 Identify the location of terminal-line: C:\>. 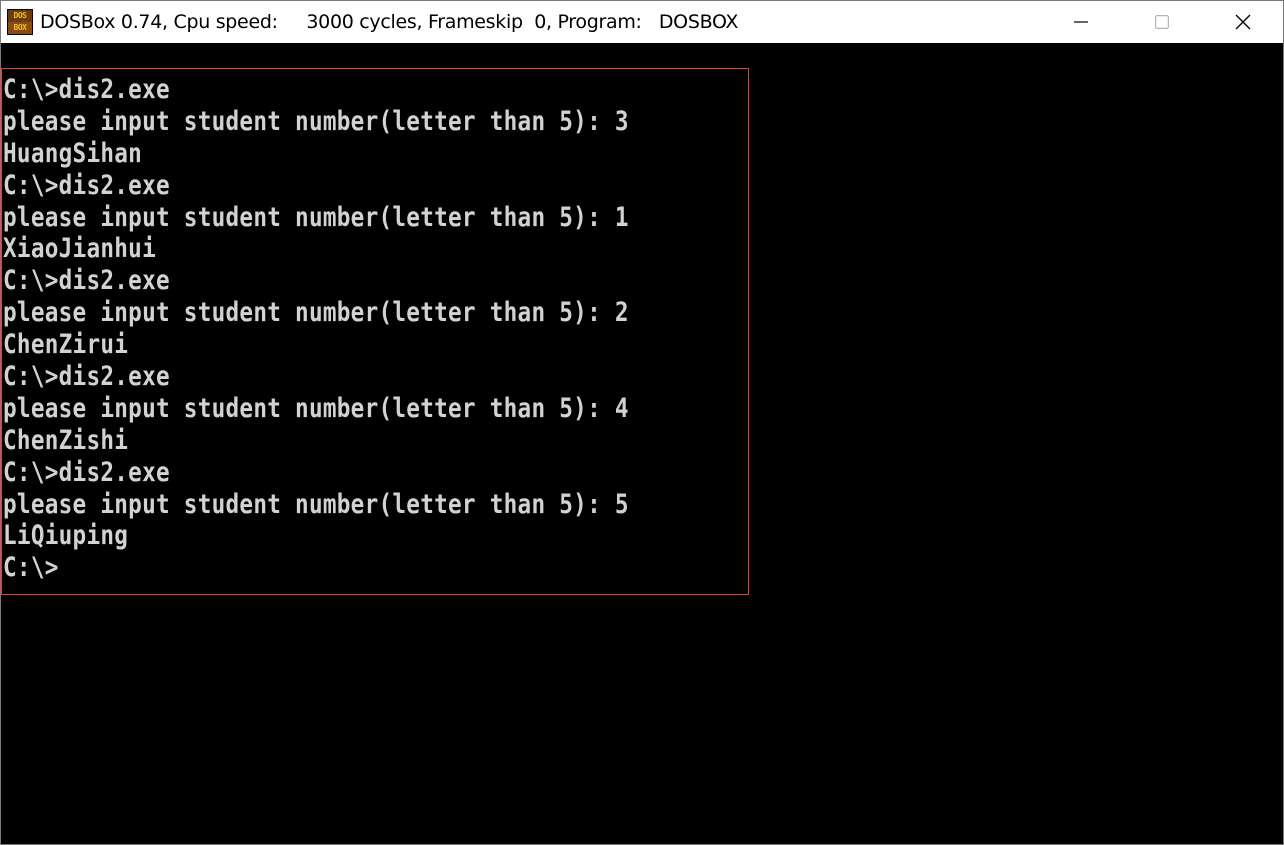
(31, 568).